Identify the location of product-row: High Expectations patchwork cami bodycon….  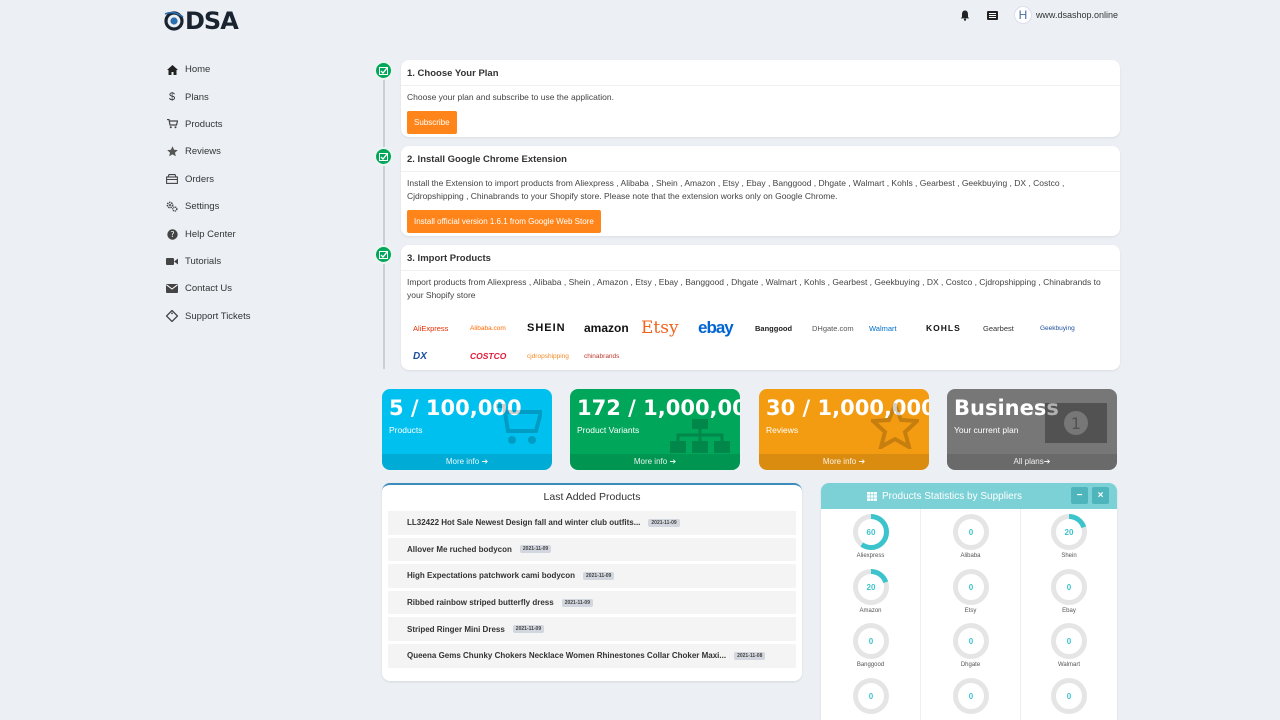
(592, 576).